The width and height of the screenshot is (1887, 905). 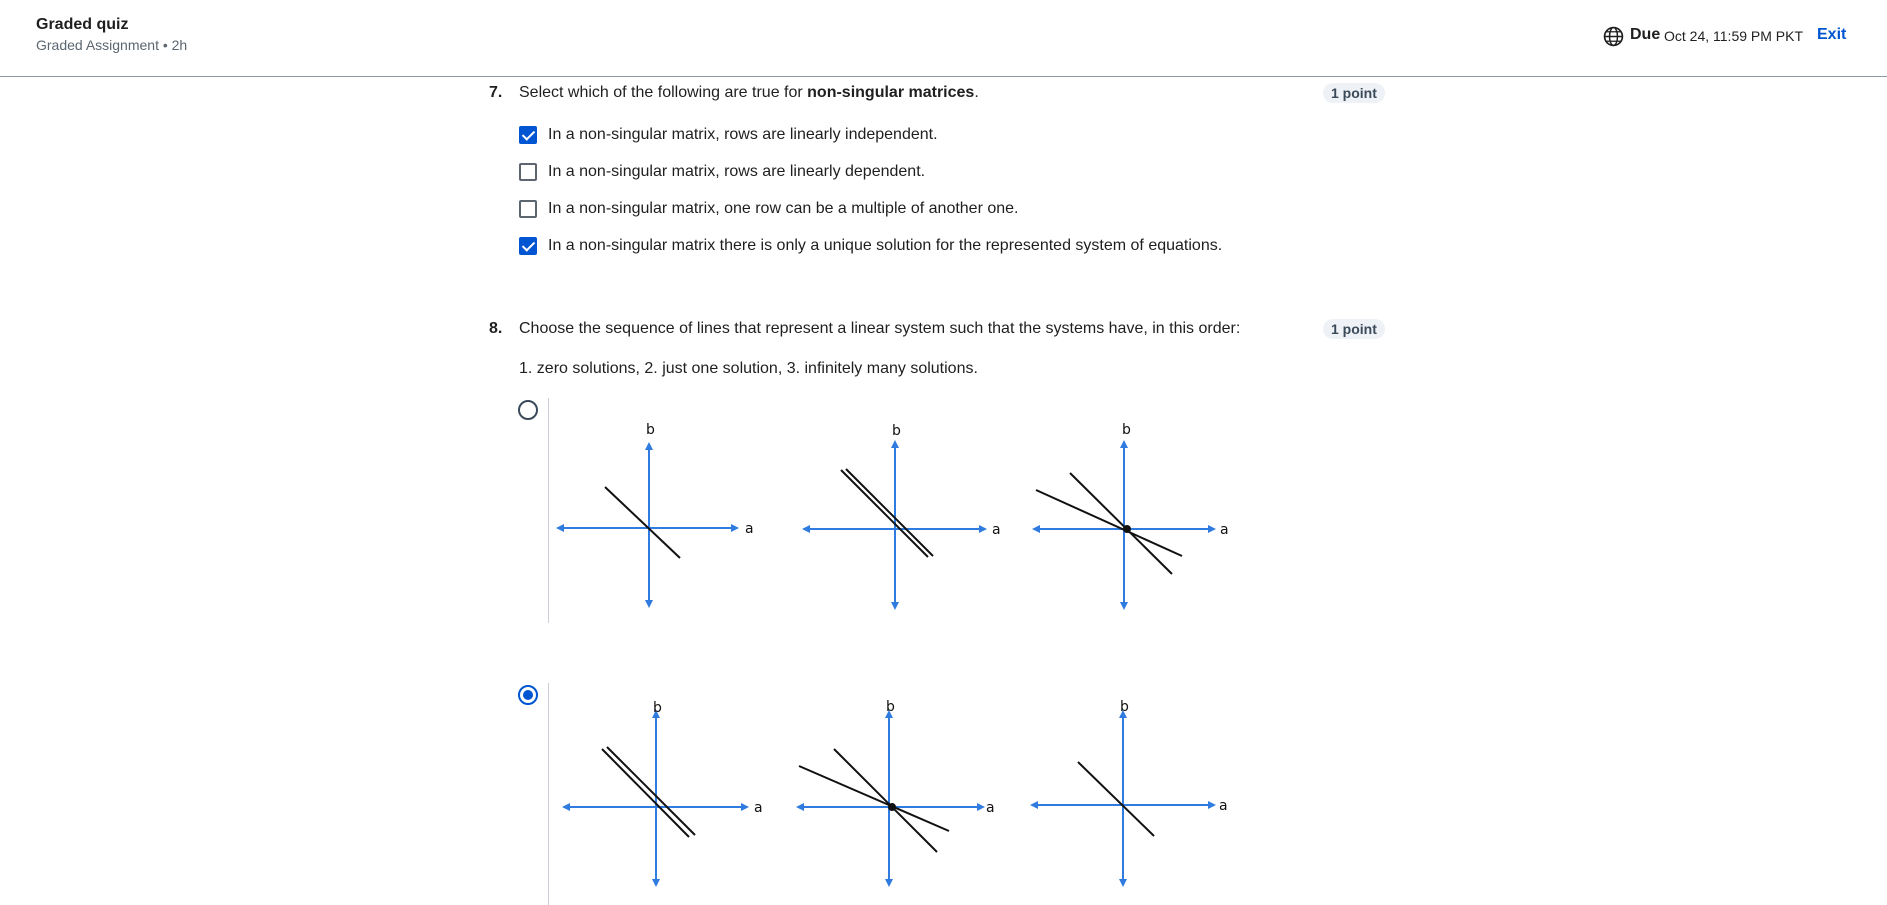 I want to click on question-8-number: 8., so click(x=496, y=328).